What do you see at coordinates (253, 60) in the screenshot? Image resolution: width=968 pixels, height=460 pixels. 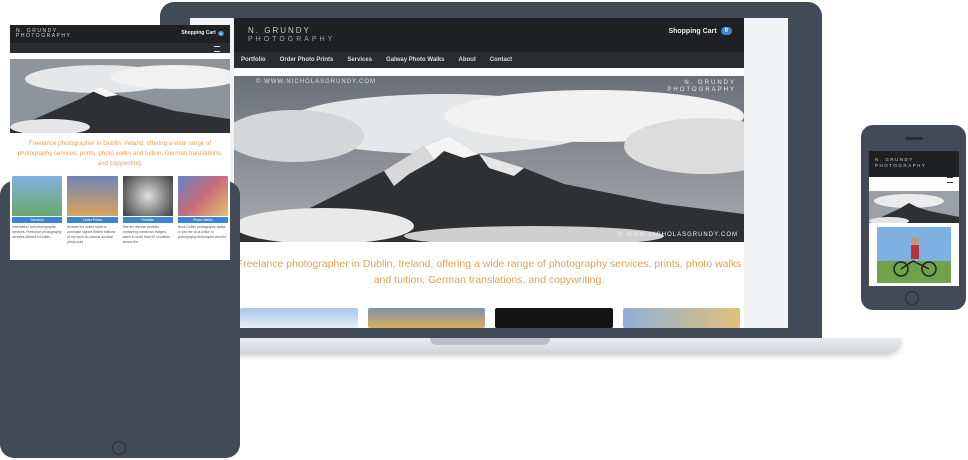 I see `nav-portfolio: Portfolio` at bounding box center [253, 60].